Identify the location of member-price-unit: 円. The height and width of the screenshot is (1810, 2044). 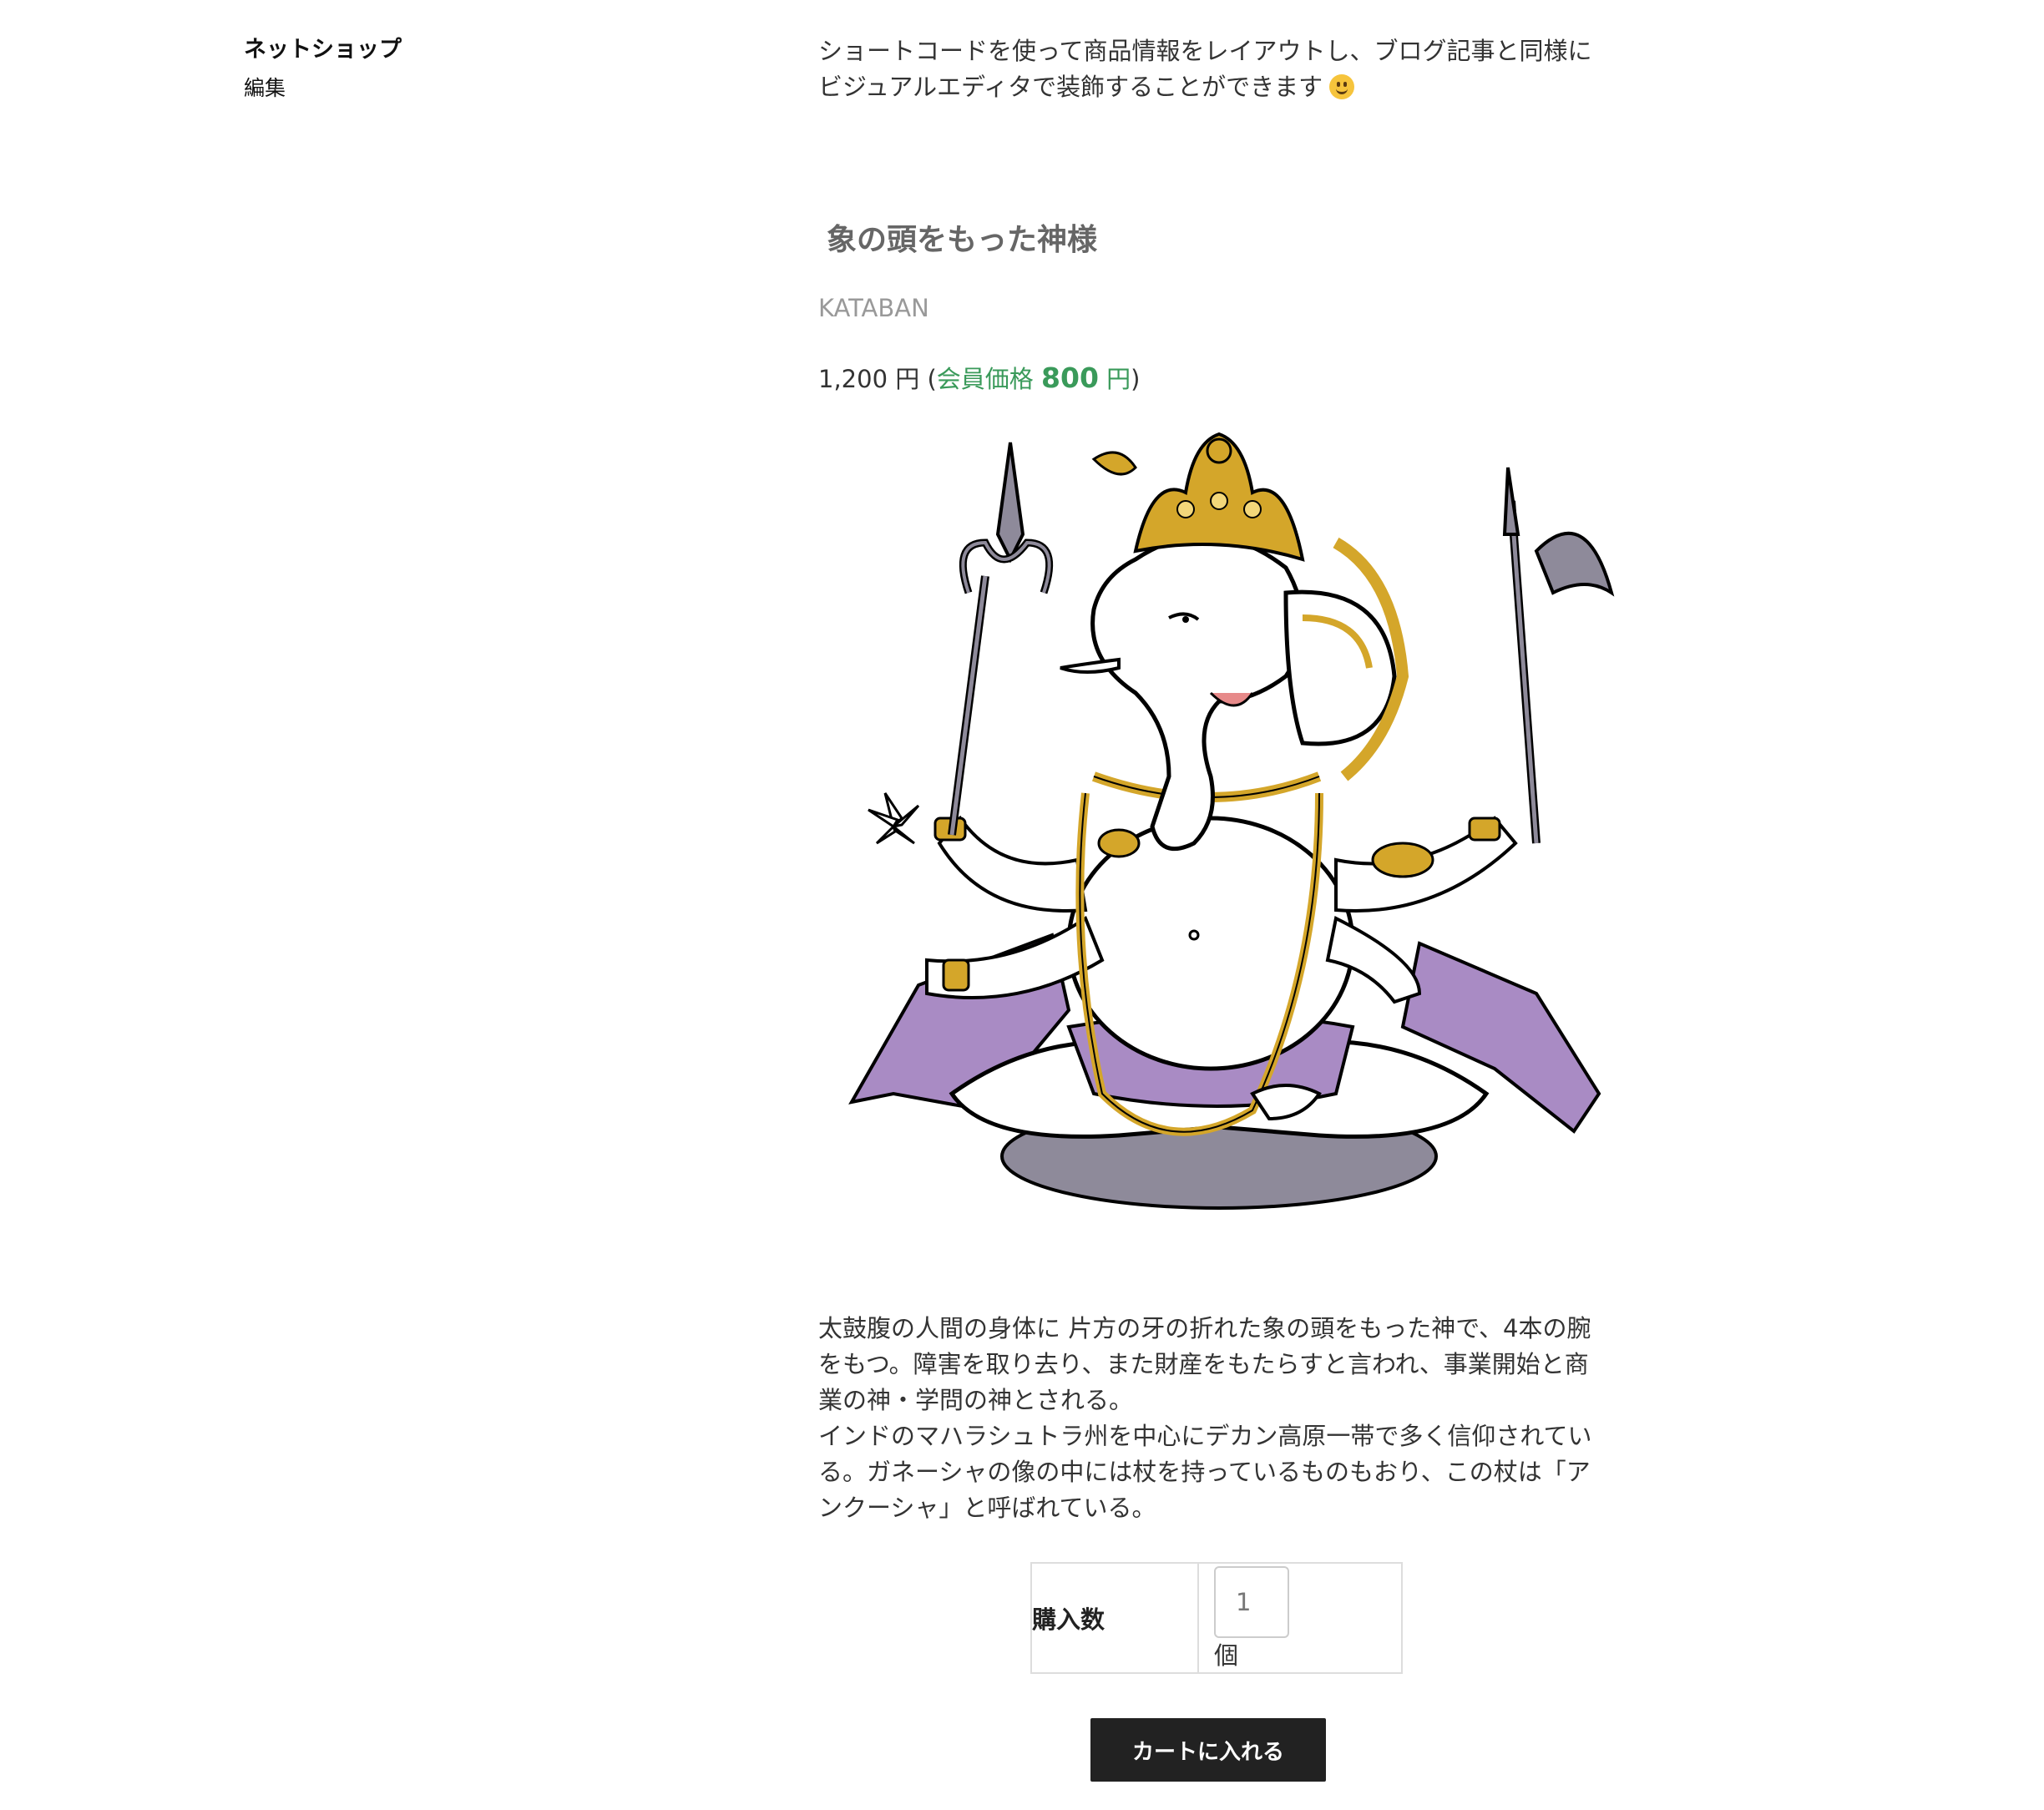
(1118, 379).